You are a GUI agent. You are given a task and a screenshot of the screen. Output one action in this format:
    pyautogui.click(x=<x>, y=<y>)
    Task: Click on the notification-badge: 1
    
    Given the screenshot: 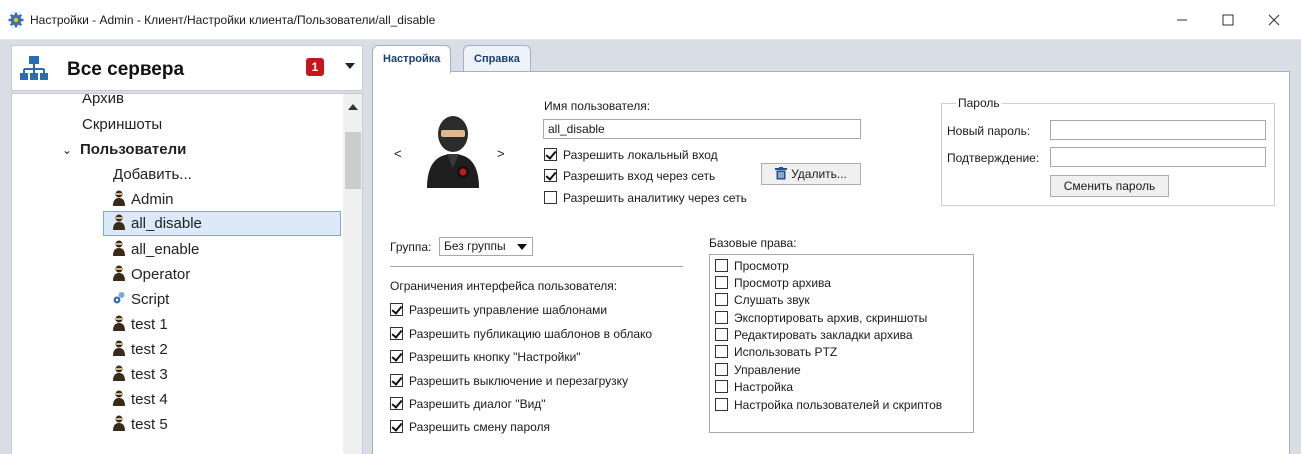 What is the action you would take?
    pyautogui.click(x=315, y=67)
    